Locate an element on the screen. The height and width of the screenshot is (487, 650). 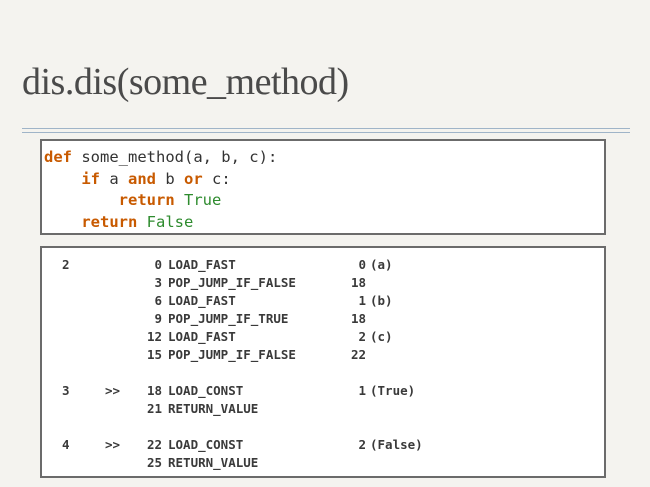
source-line: if a and b or c: is located at coordinates (324, 180).